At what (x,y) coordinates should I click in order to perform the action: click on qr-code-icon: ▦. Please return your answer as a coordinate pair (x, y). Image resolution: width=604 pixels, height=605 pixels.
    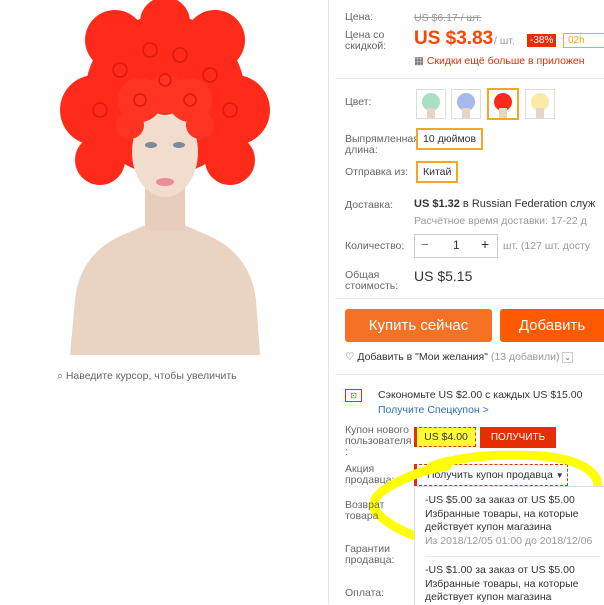
    Looking at the image, I should click on (419, 61).